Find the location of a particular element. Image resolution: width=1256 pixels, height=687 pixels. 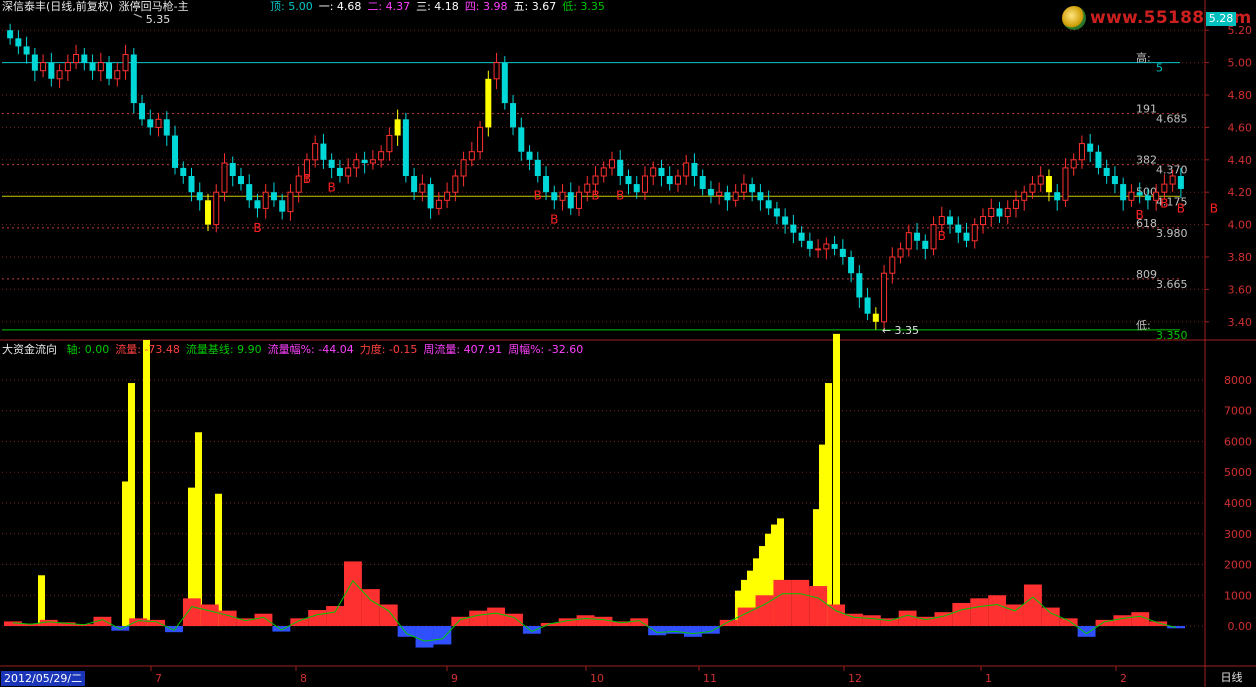

peak-price-label: 5.35 is located at coordinates (158, 19).